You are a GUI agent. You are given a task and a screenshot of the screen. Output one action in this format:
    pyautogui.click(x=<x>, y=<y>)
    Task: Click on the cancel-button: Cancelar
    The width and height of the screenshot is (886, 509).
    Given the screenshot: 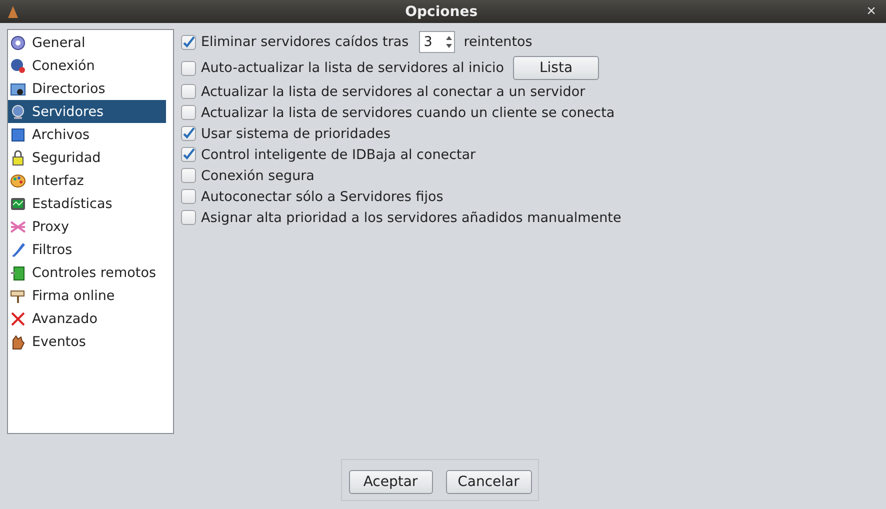 What is the action you would take?
    pyautogui.click(x=489, y=482)
    